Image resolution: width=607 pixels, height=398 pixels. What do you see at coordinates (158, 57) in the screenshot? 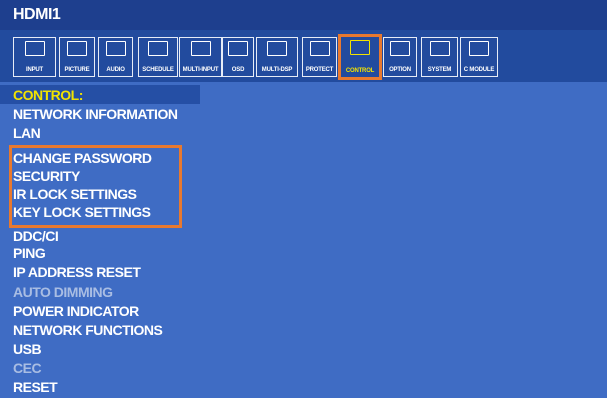
I see `tab-schedule: SCHEDULE` at bounding box center [158, 57].